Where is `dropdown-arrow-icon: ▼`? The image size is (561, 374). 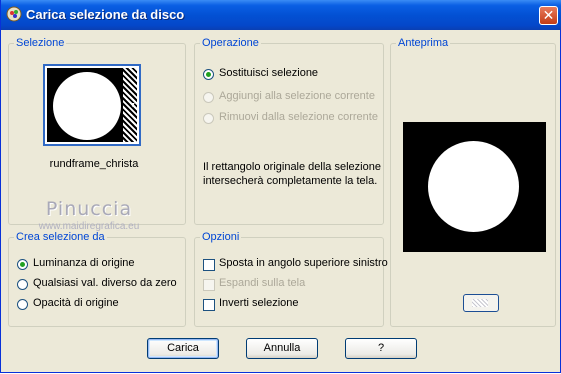
dropdown-arrow-icon: ▼ is located at coordinates (132, 105).